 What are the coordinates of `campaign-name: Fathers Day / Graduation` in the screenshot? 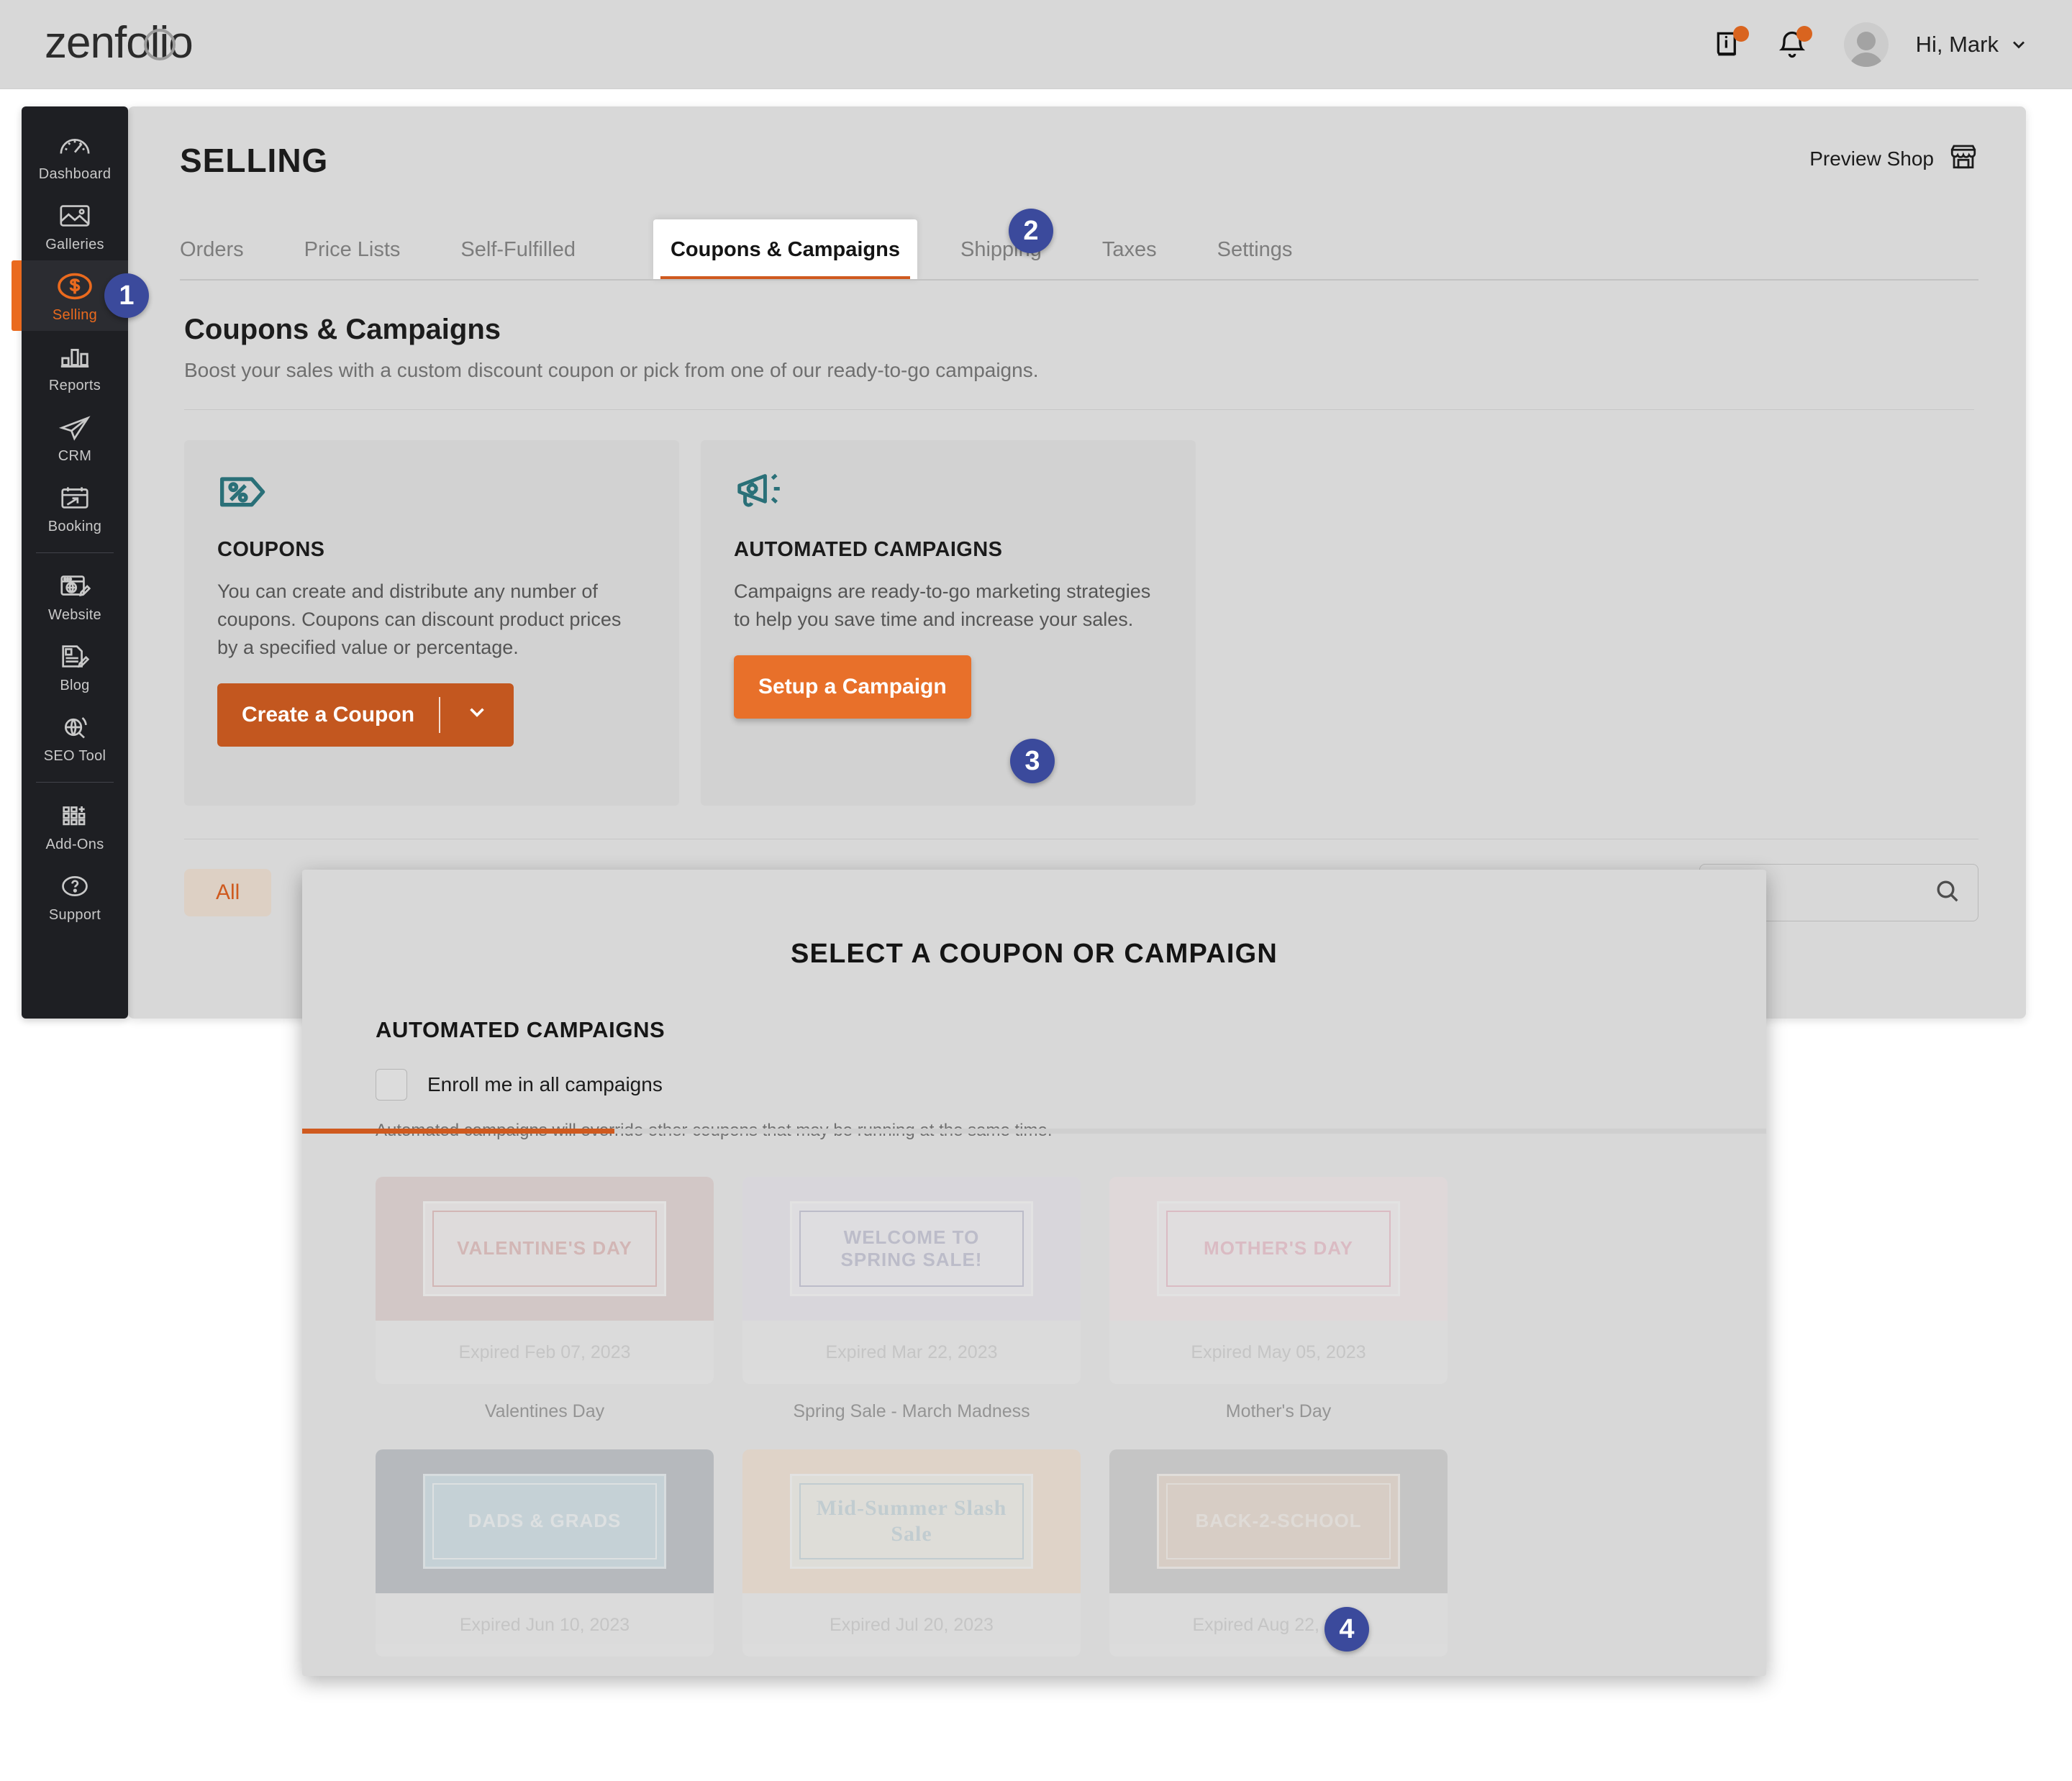 It's located at (545, 1675).